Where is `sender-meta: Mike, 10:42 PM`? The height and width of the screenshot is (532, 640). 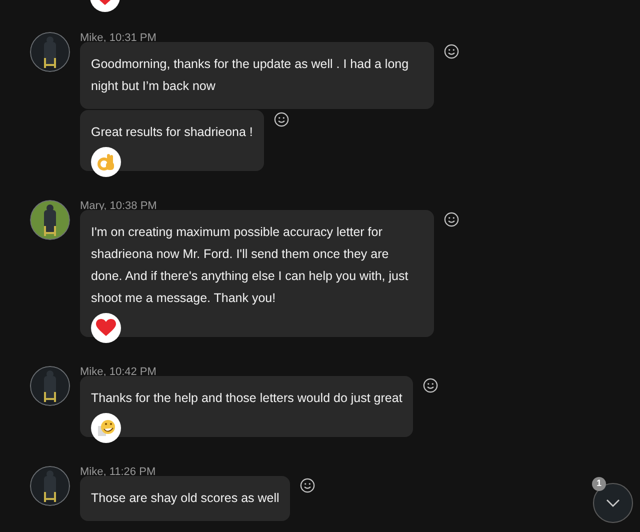 sender-meta: Mike, 10:42 PM is located at coordinates (118, 371).